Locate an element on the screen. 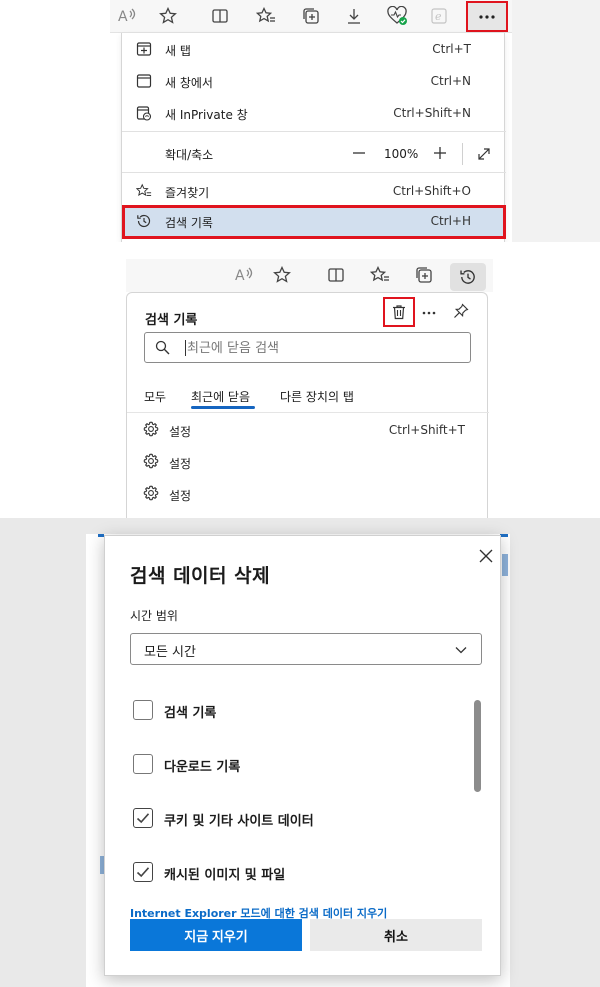 The width and height of the screenshot is (600, 987). zoom-divider is located at coordinates (462, 154).